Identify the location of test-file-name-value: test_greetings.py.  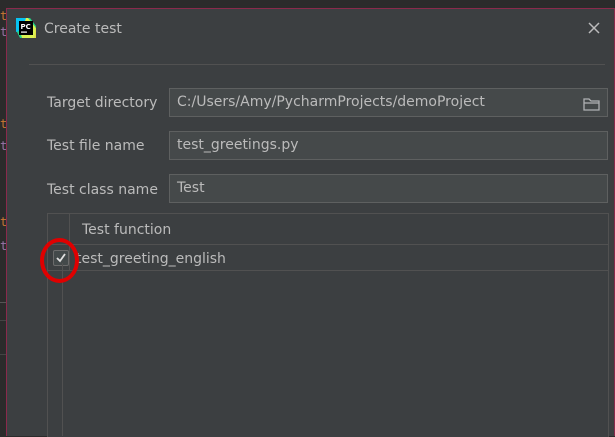
(238, 145).